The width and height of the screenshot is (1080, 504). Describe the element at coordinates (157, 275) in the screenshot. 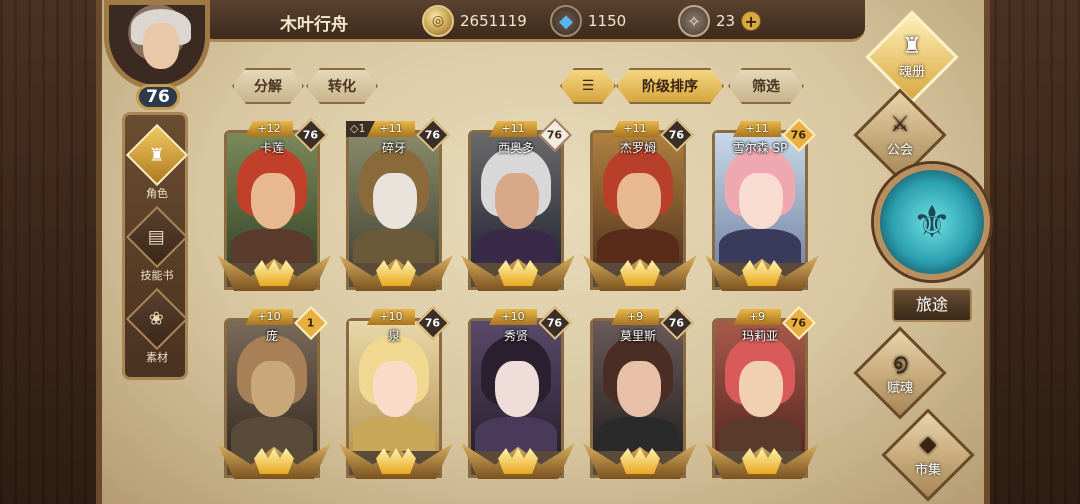

I see `nav-label-skill-books: 技能书` at that location.